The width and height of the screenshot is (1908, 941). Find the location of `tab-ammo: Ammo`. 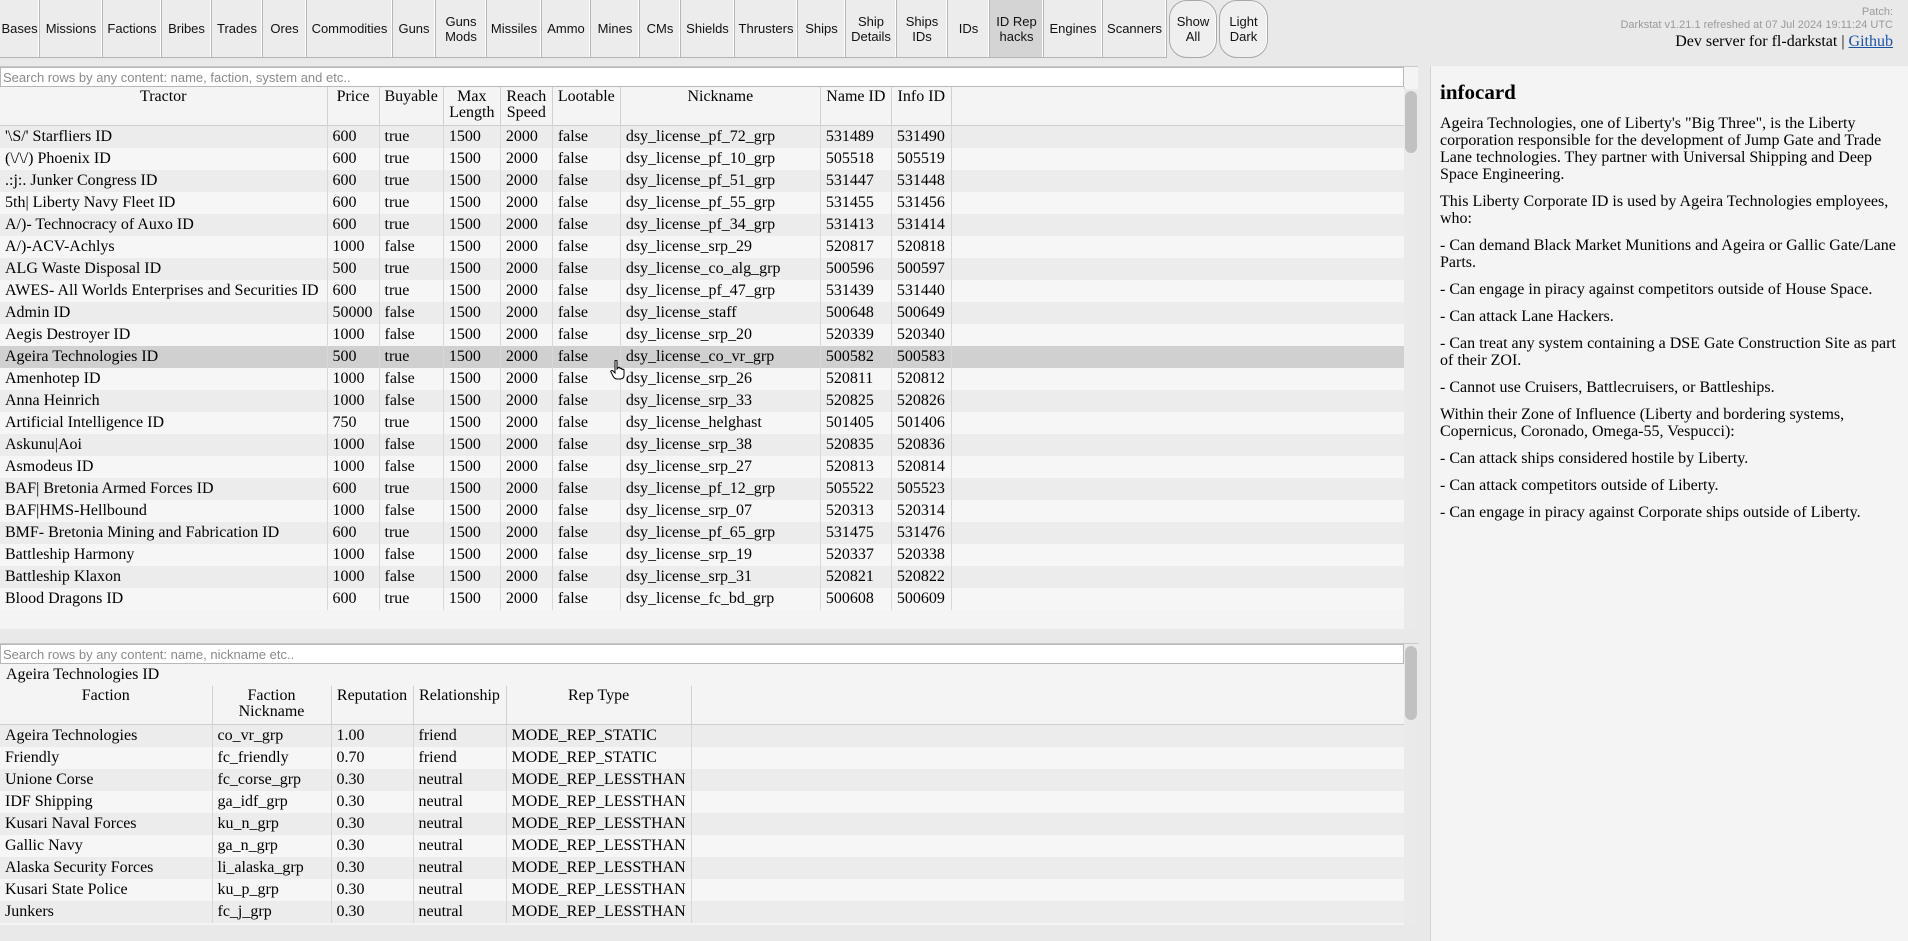

tab-ammo: Ammo is located at coordinates (566, 29).